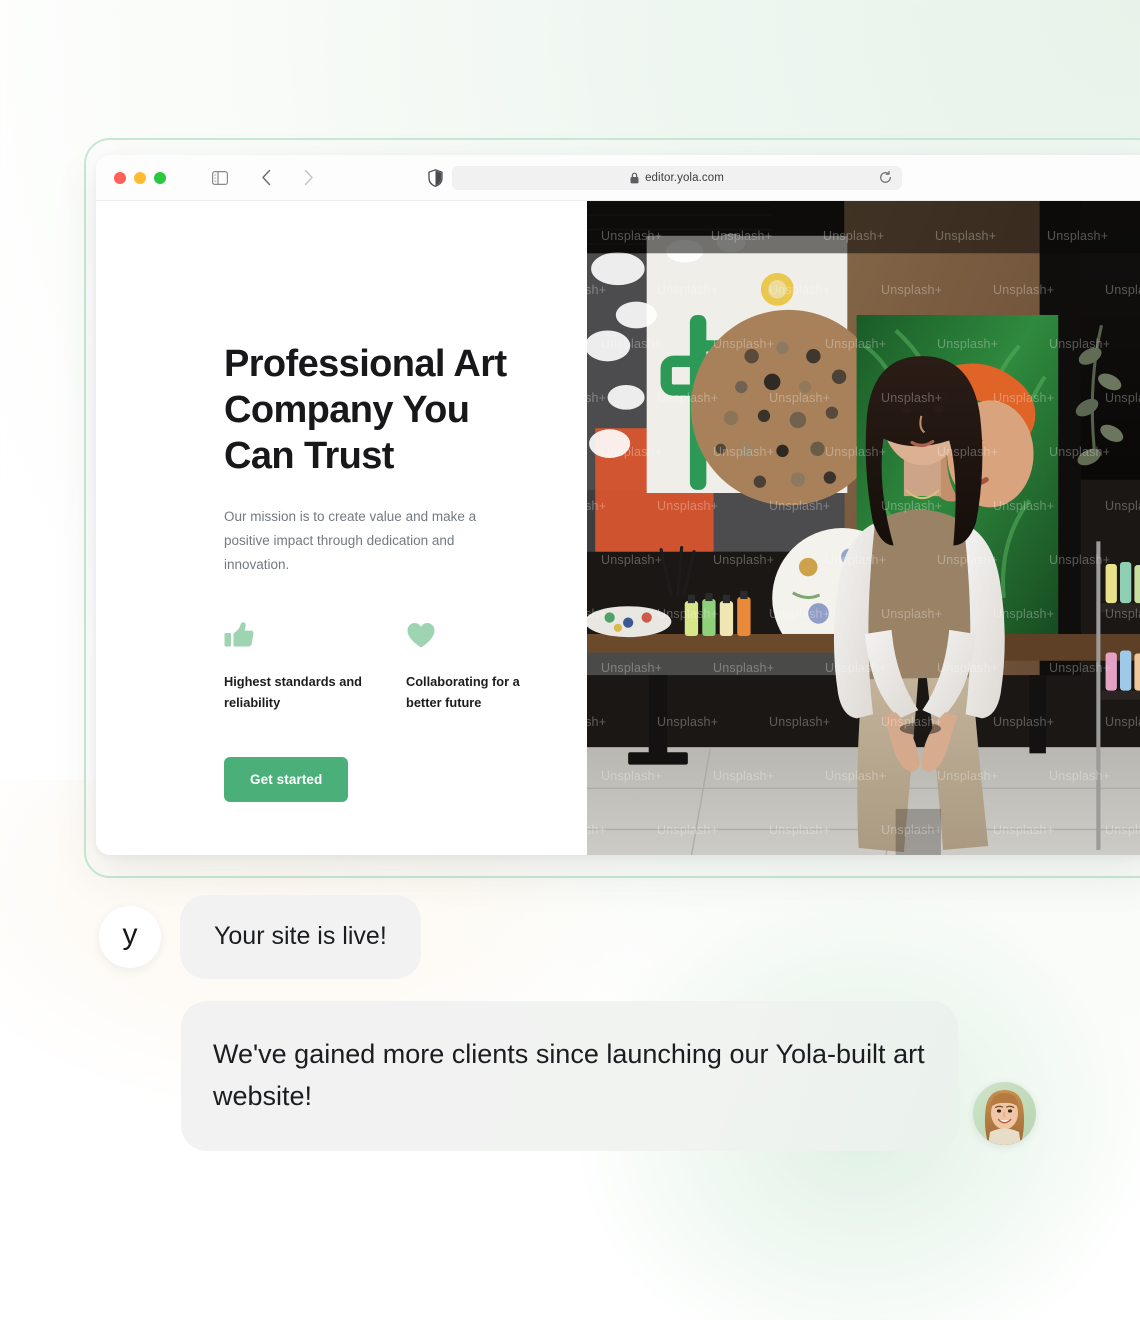 The image size is (1140, 1320). I want to click on feature-label: Collaborating for a better future, so click(463, 692).